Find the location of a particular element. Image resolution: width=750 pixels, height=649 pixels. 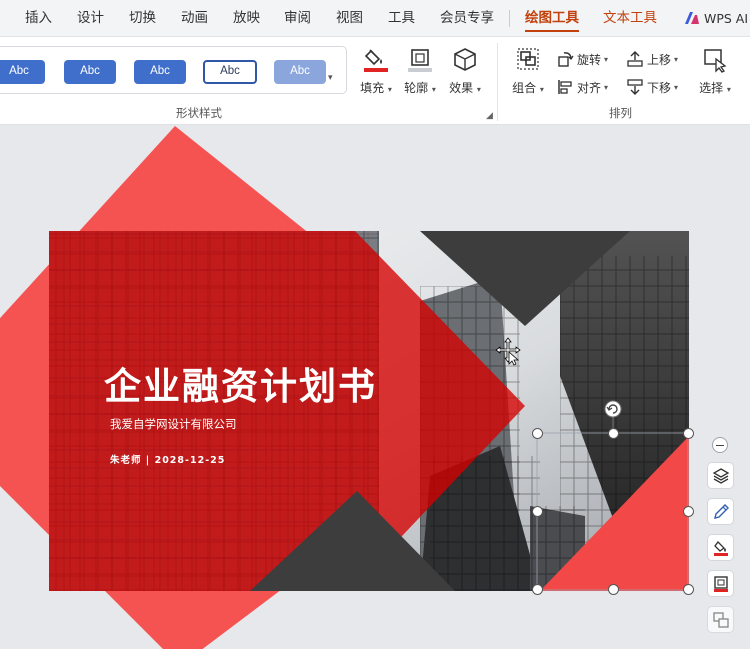

shape-style-gallery: Abc Abc Abc Abc Abc ▾ is located at coordinates (173, 70).